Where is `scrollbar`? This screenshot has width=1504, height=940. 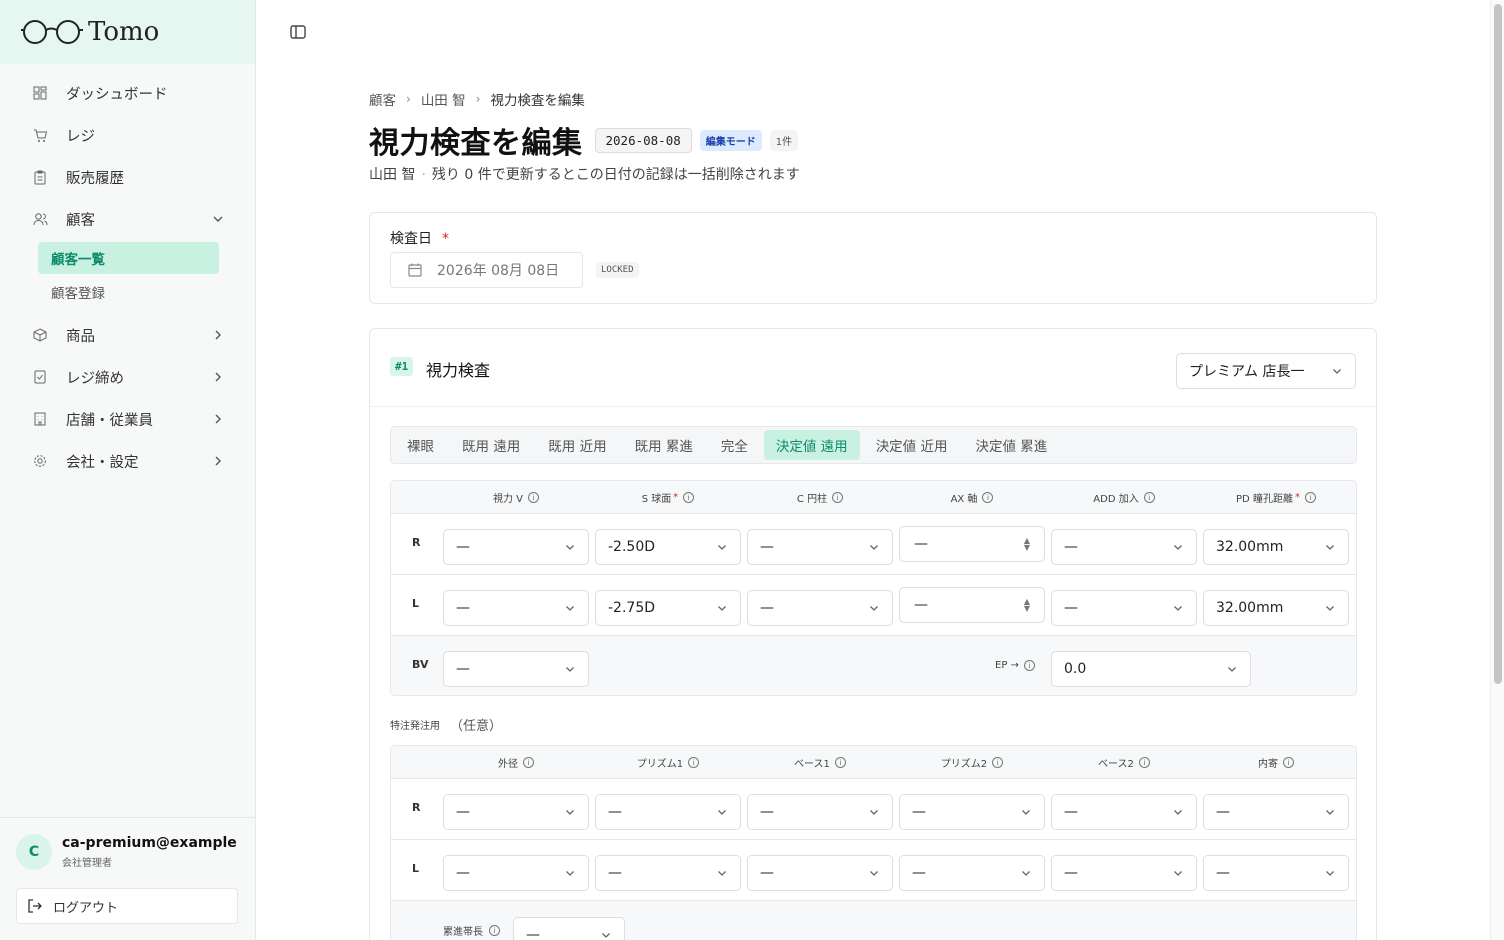
scrollbar is located at coordinates (1497, 470).